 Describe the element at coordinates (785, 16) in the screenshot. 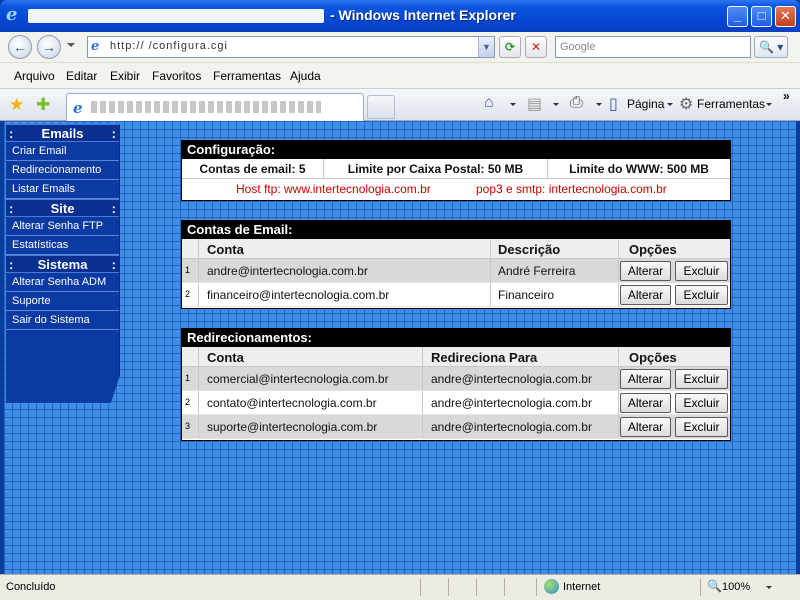

I see `close-button: ✕` at that location.